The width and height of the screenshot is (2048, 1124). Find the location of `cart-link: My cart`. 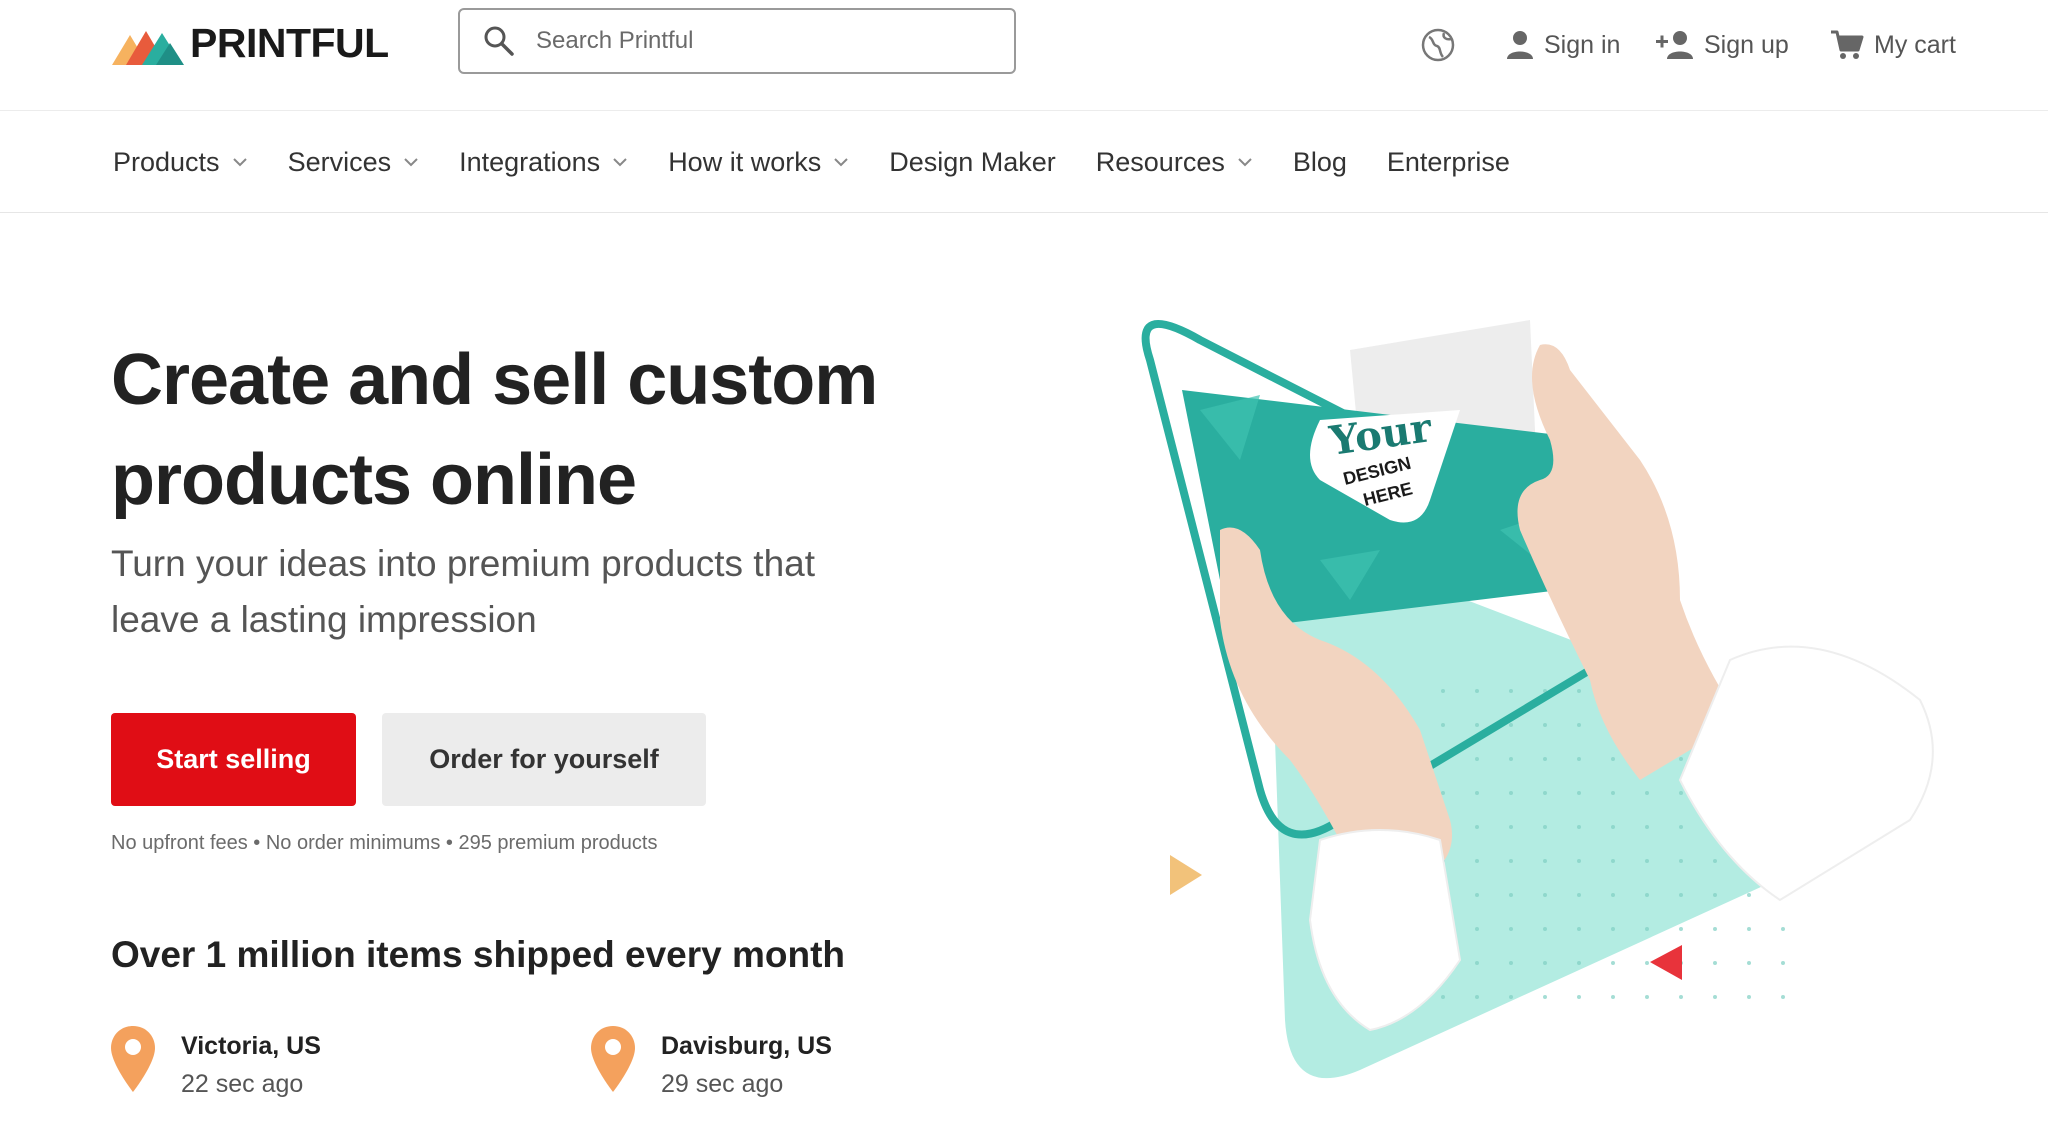

cart-link: My cart is located at coordinates (1893, 45).